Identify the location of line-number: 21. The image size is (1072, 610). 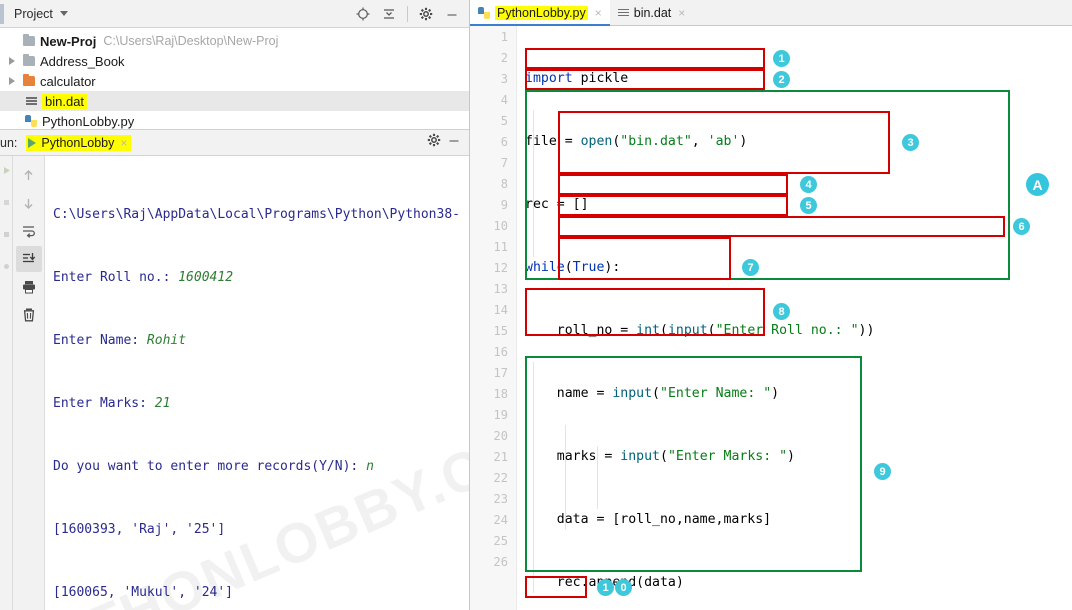
(500, 457).